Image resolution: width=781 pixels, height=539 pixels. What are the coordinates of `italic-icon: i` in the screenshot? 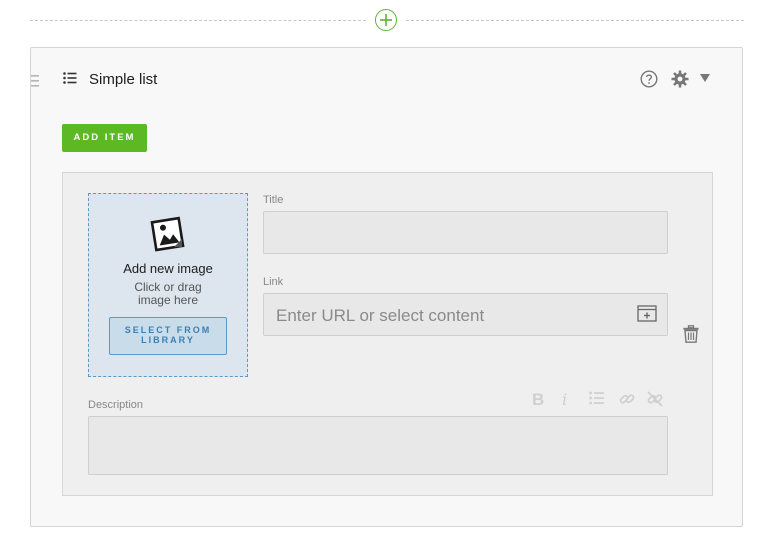 It's located at (564, 399).